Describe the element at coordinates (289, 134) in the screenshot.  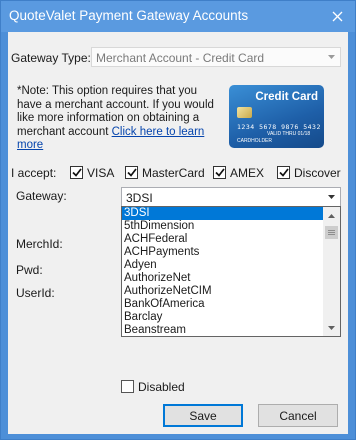
I see `card-expiry: VALID THRU 01/18` at that location.